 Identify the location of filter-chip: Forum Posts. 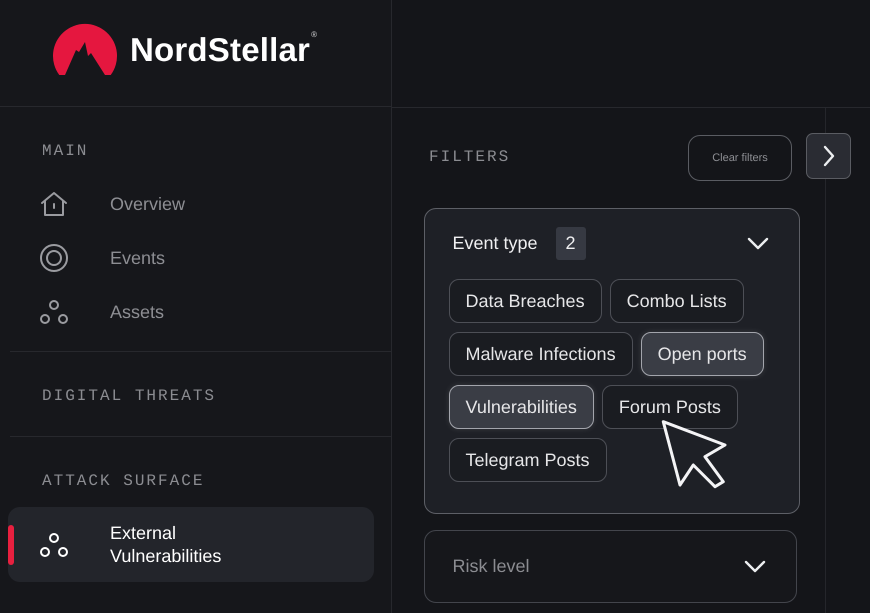
(670, 407).